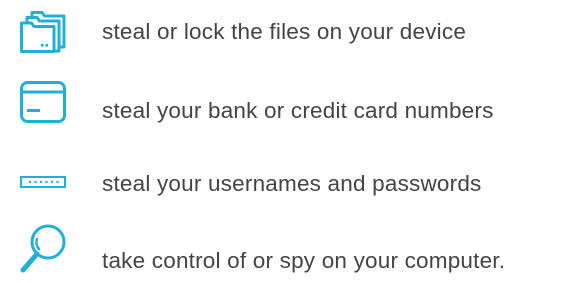 The height and width of the screenshot is (283, 565). Describe the element at coordinates (304, 260) in the screenshot. I see `list-item-label: take control of or spy on your computer.` at that location.